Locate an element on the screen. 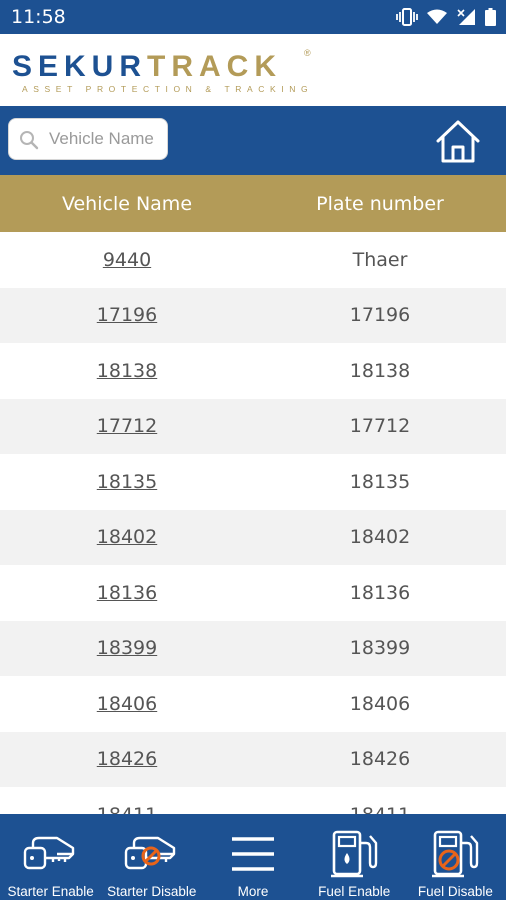  sekurtrack-logo: SEKURTRACK ® ASSET PROTECTION & TRACKING is located at coordinates (162, 71).